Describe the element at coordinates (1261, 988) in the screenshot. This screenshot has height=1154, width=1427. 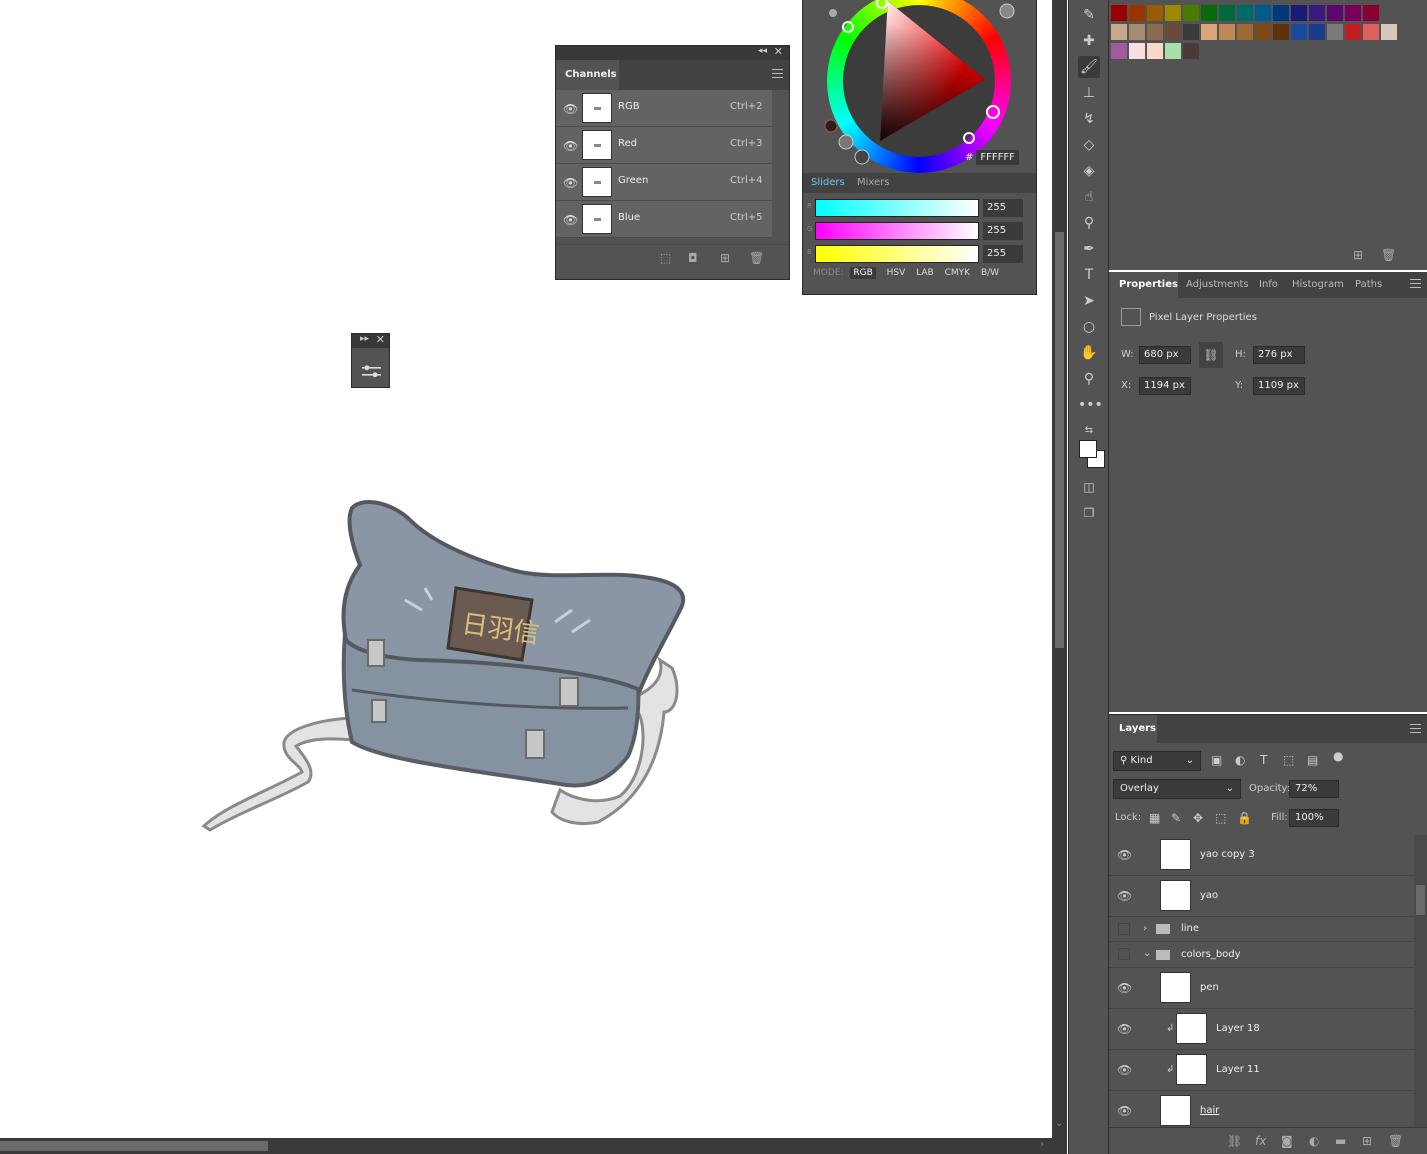
I see `layer-row: 👁 pen` at that location.